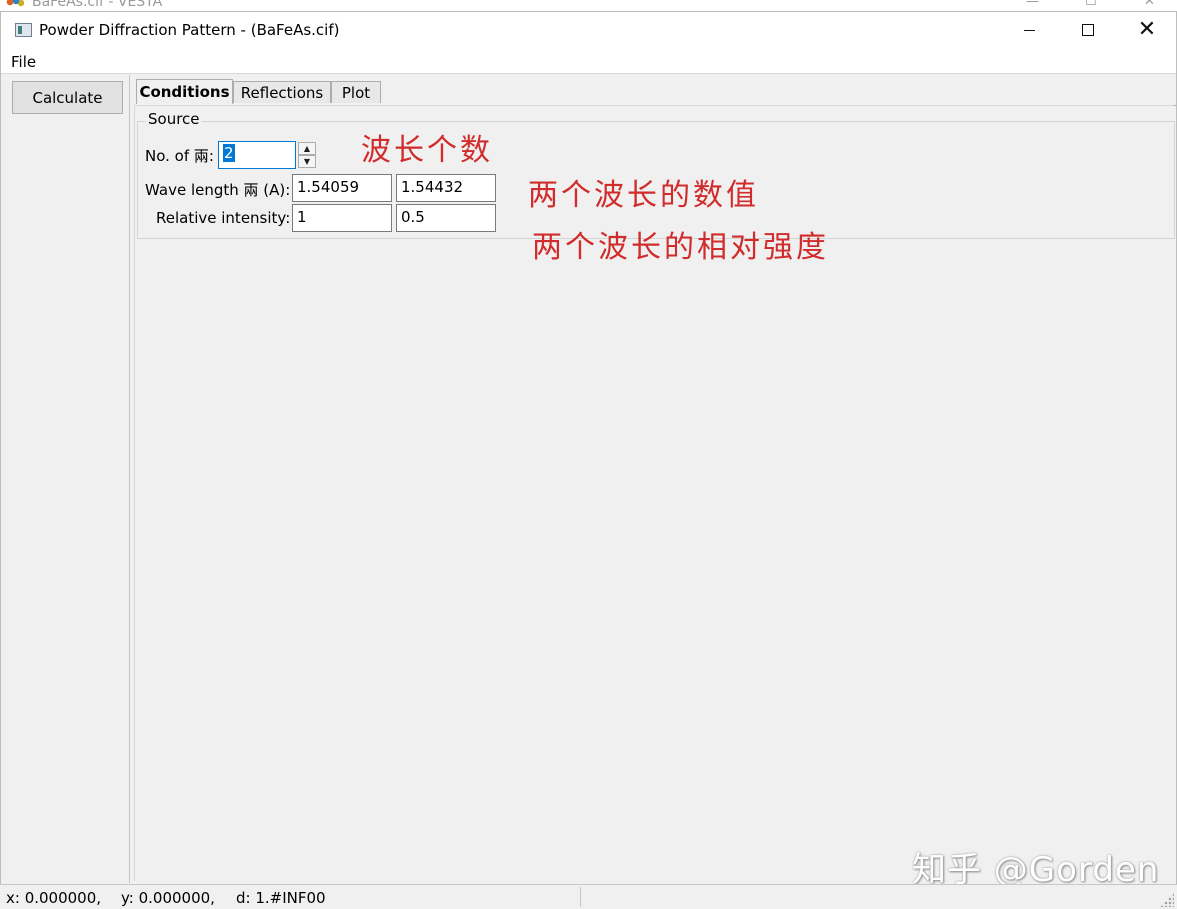 Image resolution: width=1177 pixels, height=909 pixels. I want to click on num-wavelengths-value: 2, so click(229, 153).